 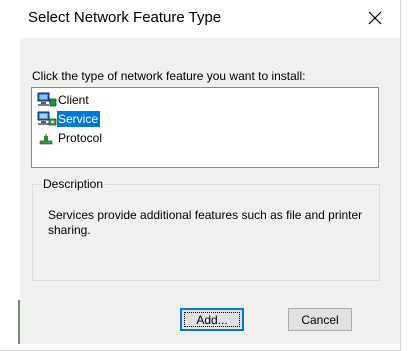 What do you see at coordinates (47, 99) in the screenshot?
I see `client-network-icon` at bounding box center [47, 99].